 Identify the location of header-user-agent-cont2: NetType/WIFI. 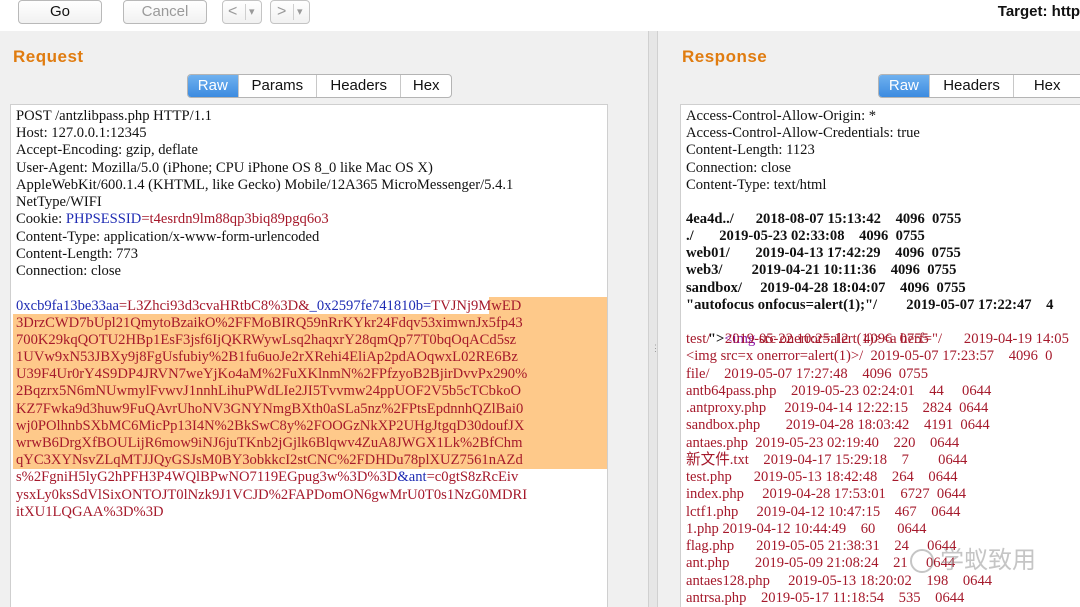
(59, 202).